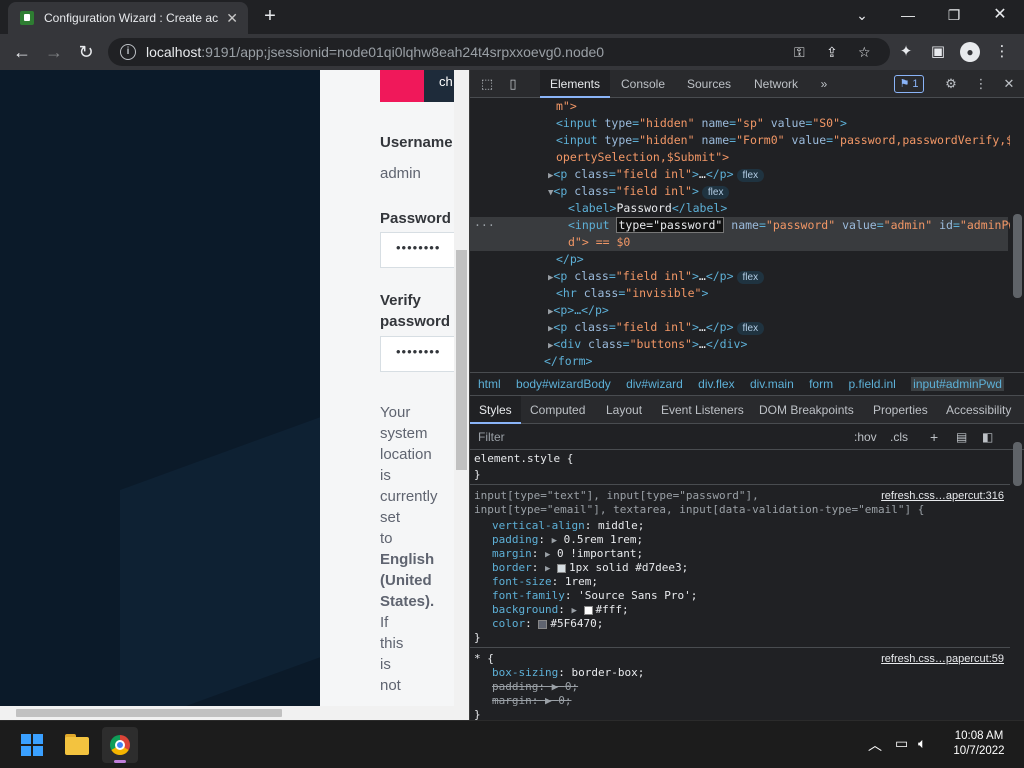 The width and height of the screenshot is (1024, 768). I want to click on password-field: ••••••••, so click(417, 250).